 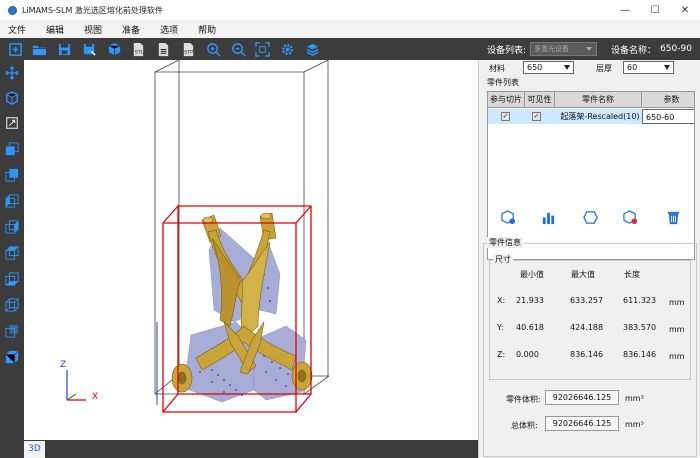 I want to click on view-top-icon, so click(x=12, y=253).